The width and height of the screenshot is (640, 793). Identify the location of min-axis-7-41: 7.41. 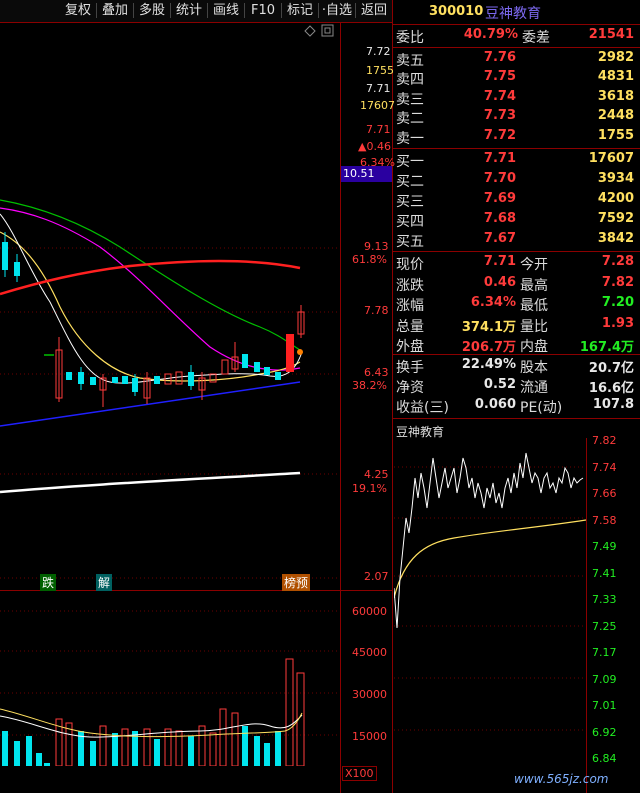
(604, 573).